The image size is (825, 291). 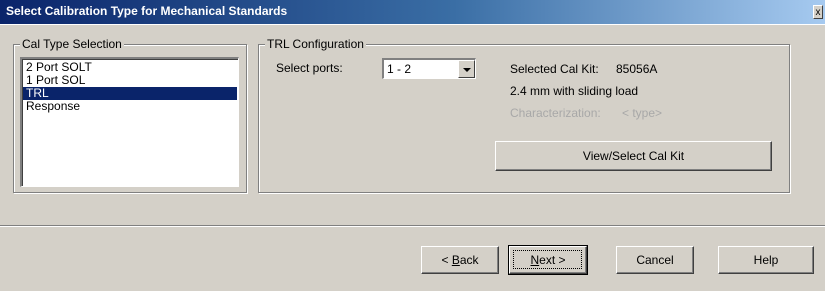 What do you see at coordinates (574, 91) in the screenshot?
I see `kit-description: 2.4 mm with sliding load` at bounding box center [574, 91].